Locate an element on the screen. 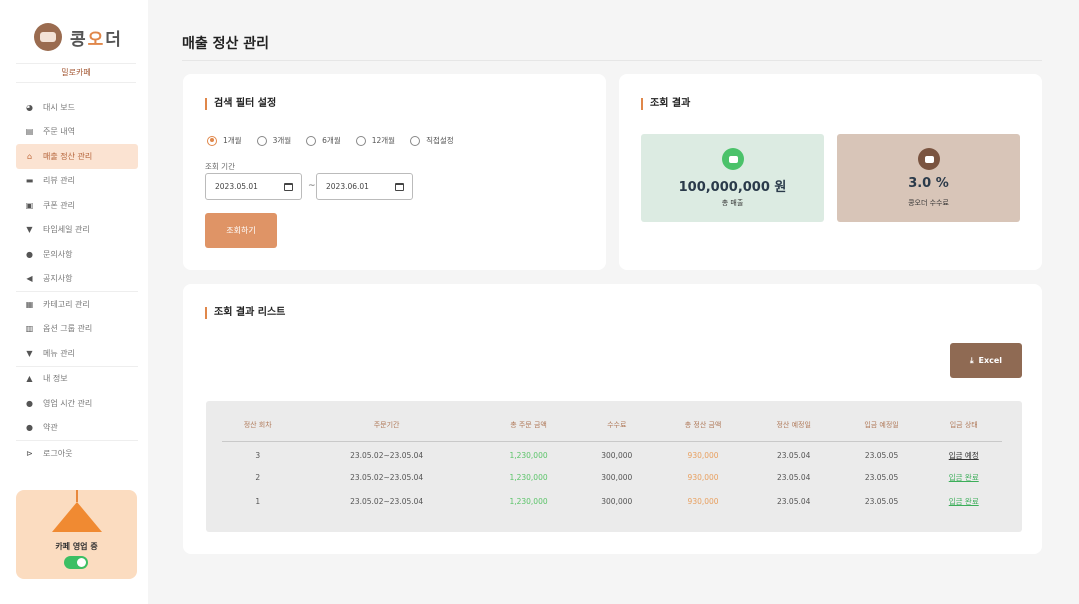 Image resolution: width=1079 pixels, height=604 pixels. radio-label: 6개월 is located at coordinates (331, 140).